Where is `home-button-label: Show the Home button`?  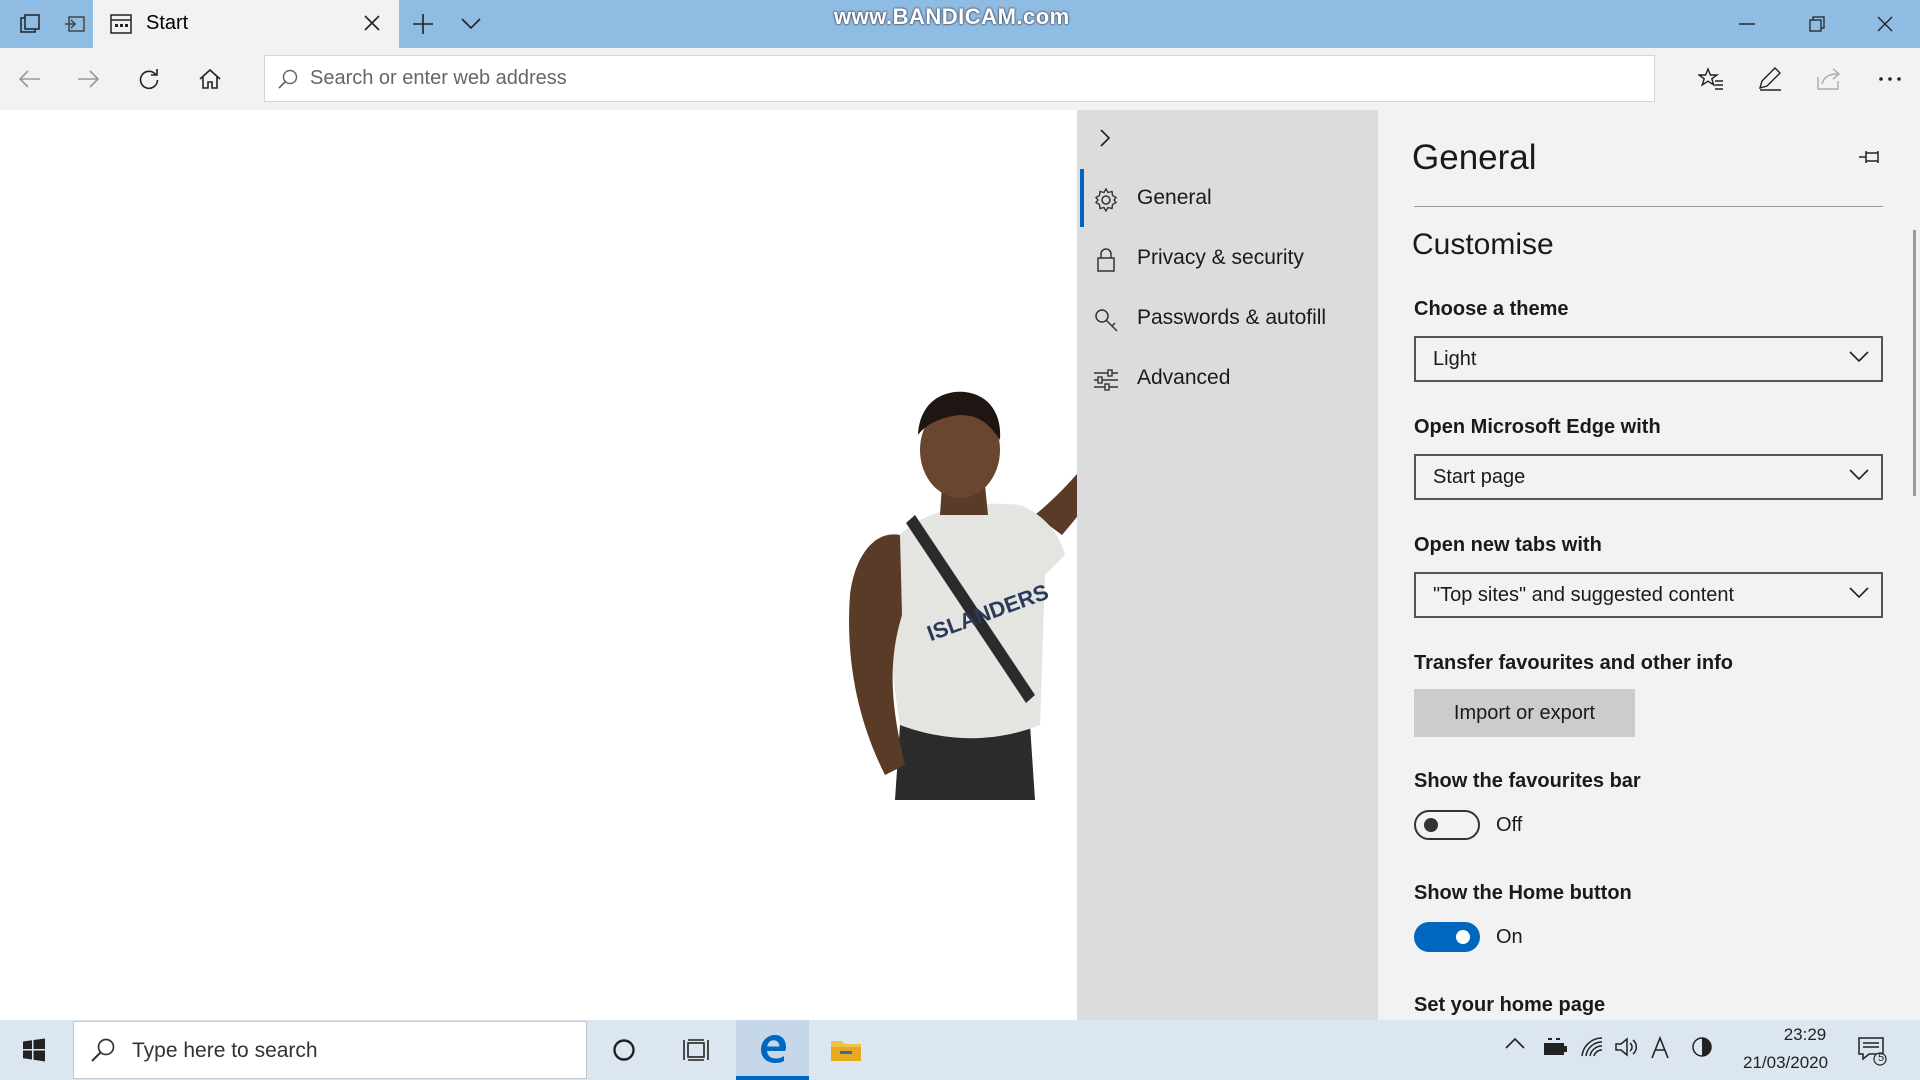 home-button-label: Show the Home button is located at coordinates (1523, 893).